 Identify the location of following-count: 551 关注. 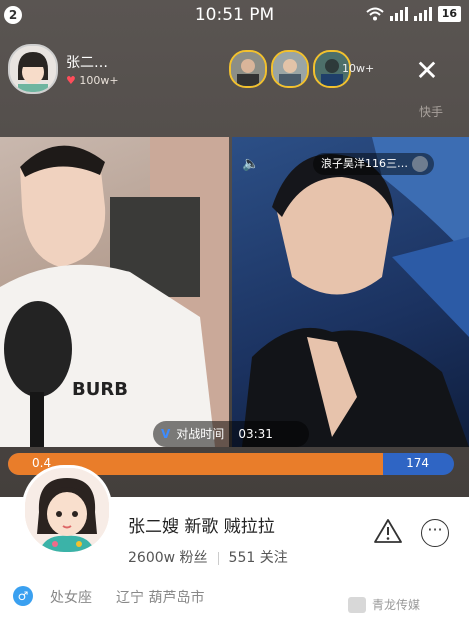
(258, 558).